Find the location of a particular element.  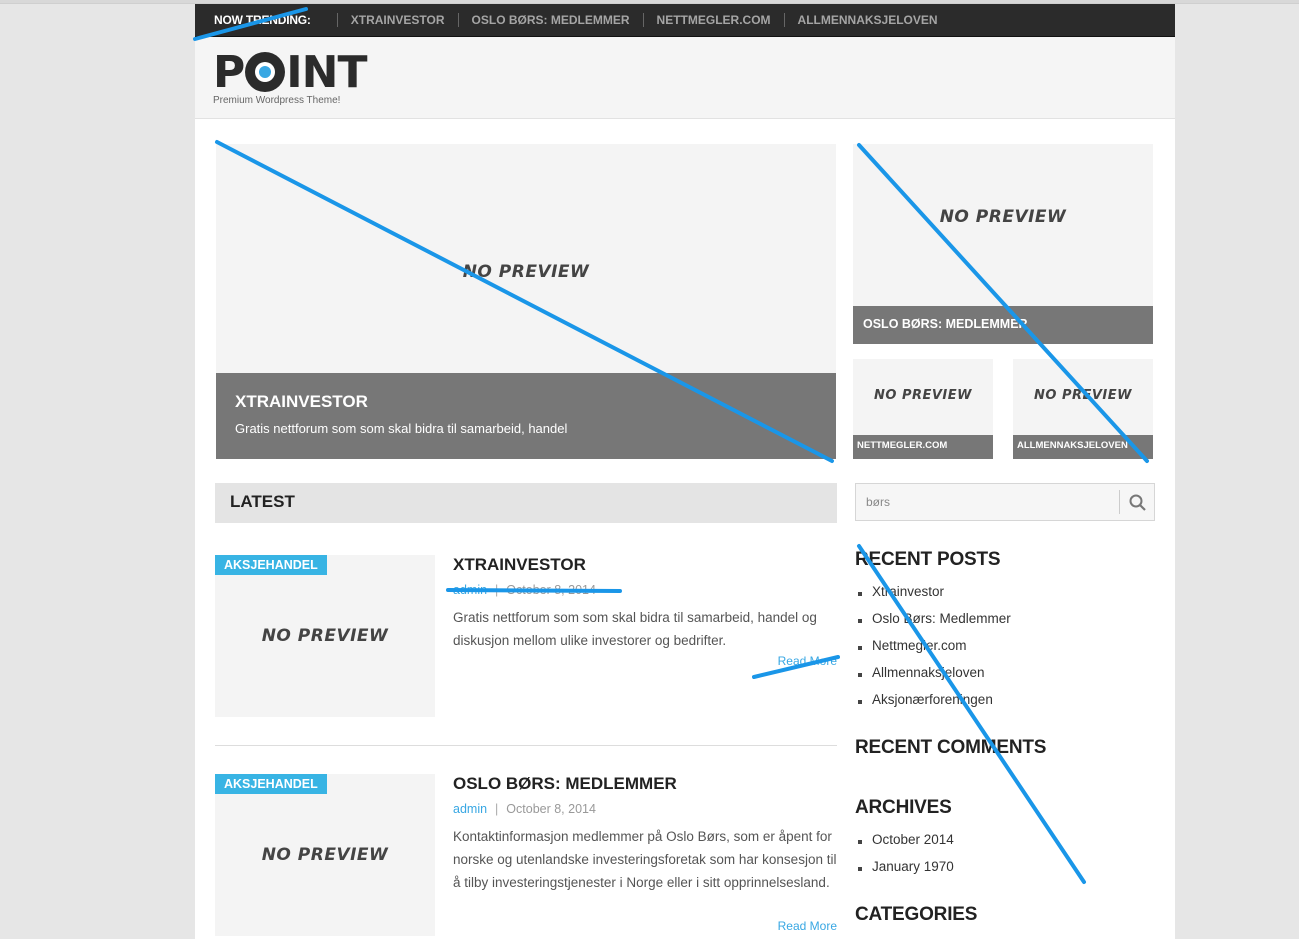

archives-list: October 2014 January 1970 is located at coordinates (904, 859).